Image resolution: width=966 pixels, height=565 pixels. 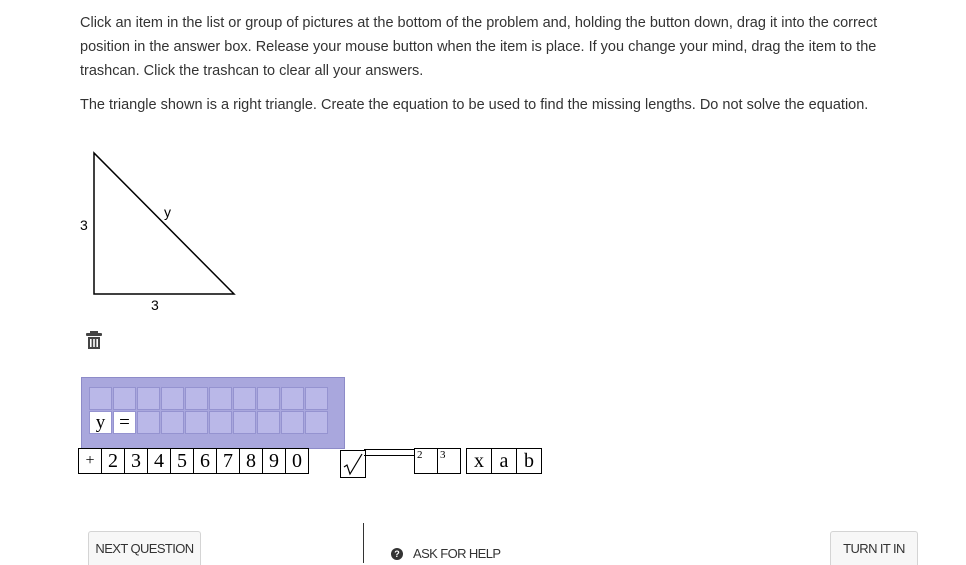 I want to click on answer-grid: y =, so click(x=208, y=410).